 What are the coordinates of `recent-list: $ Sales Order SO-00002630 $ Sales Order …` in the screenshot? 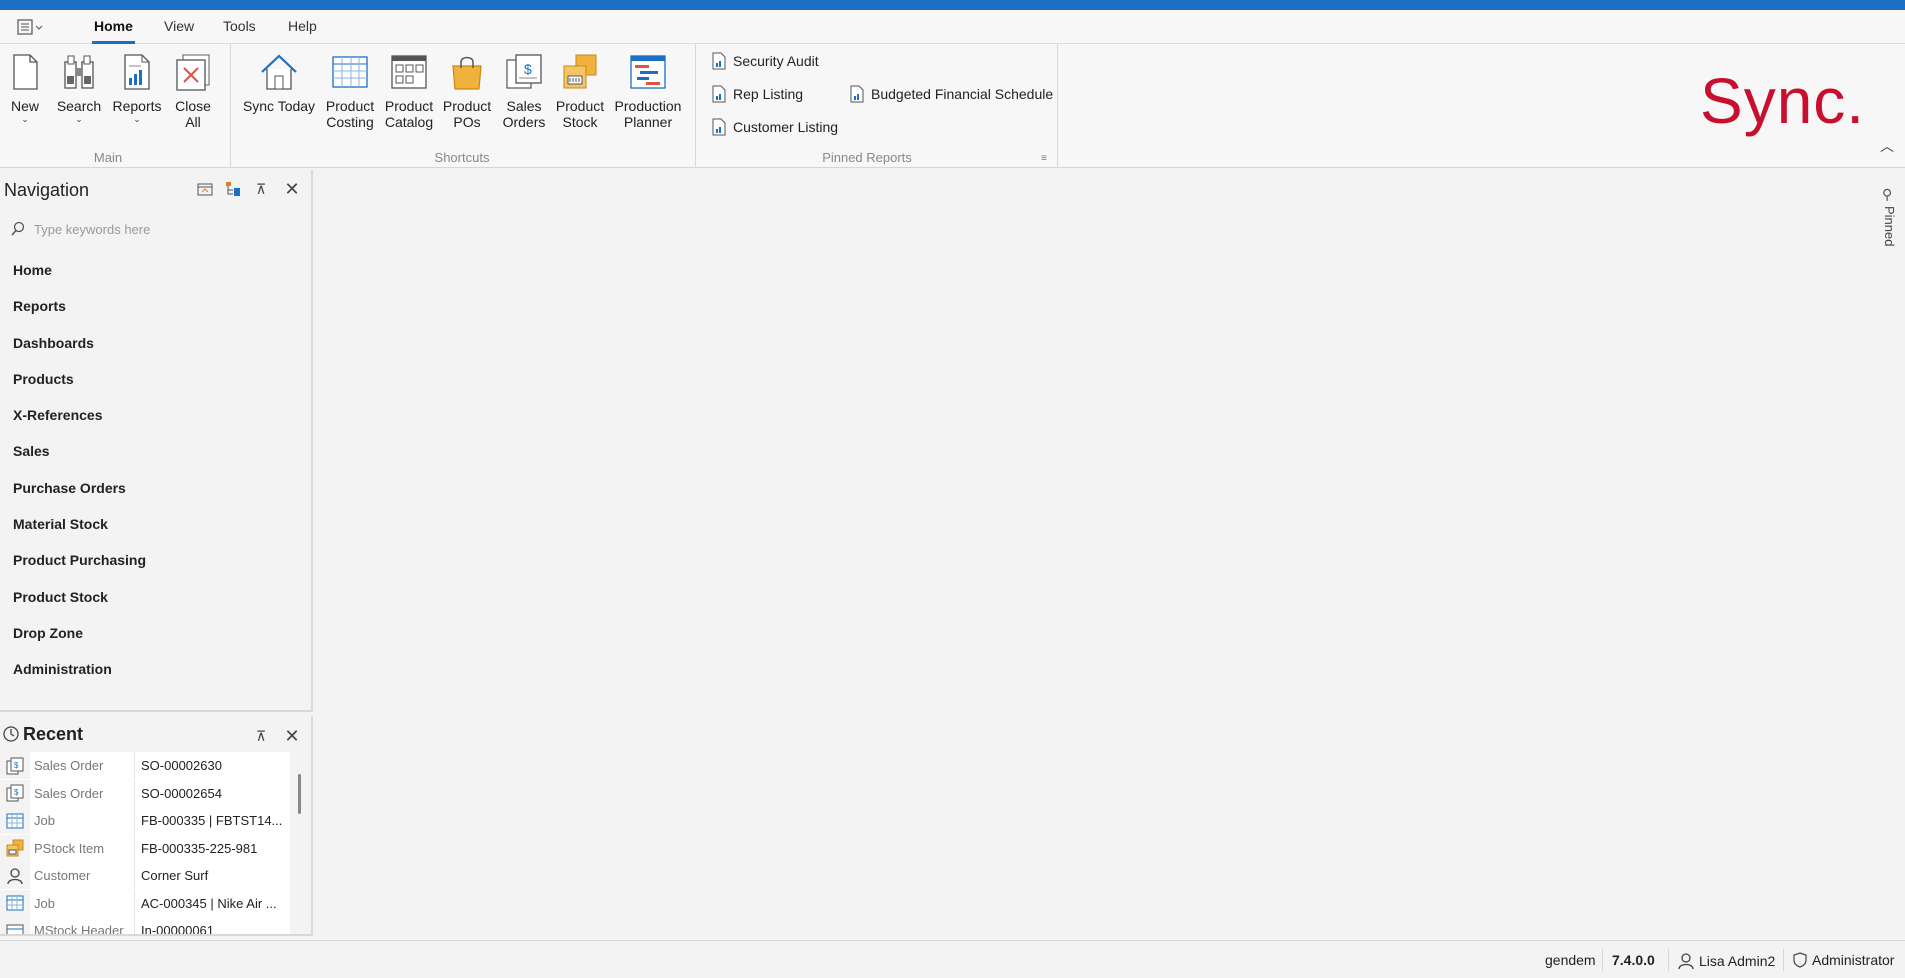 It's located at (145, 843).